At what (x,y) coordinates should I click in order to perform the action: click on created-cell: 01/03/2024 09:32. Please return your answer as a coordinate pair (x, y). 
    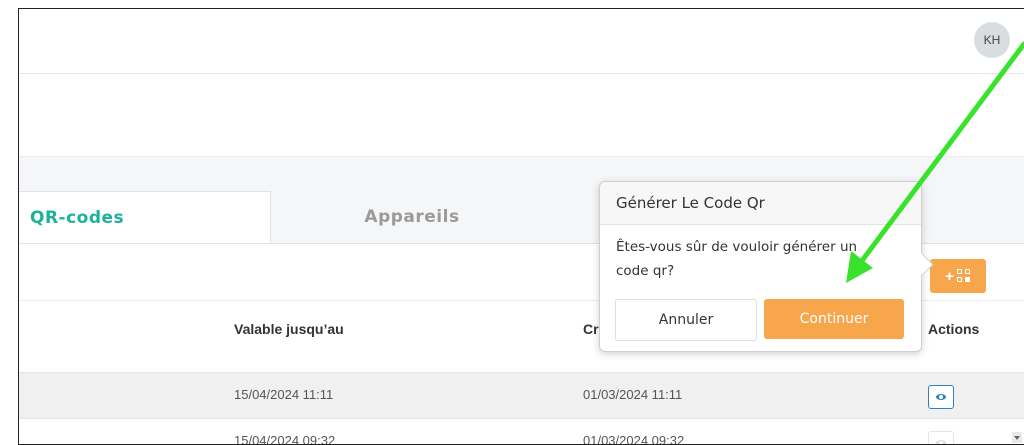
    Looking at the image, I should click on (634, 439).